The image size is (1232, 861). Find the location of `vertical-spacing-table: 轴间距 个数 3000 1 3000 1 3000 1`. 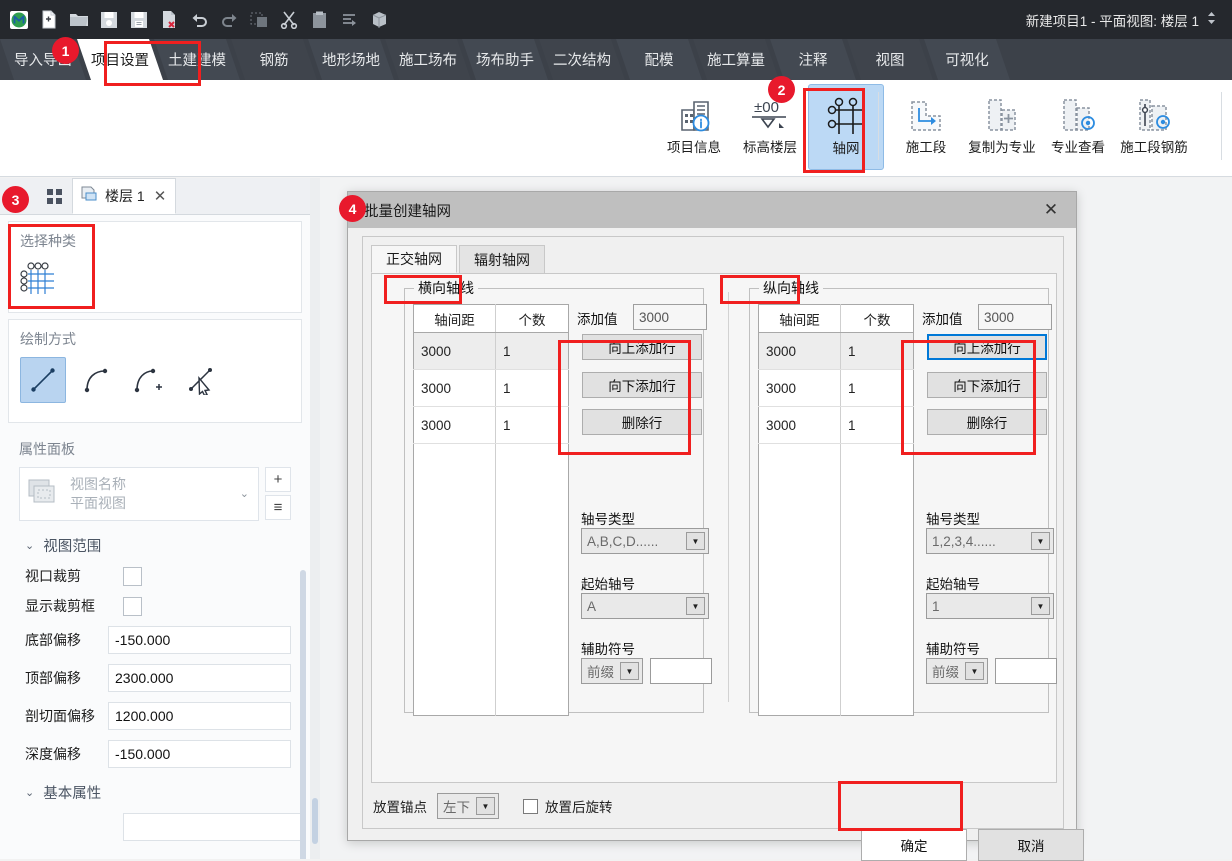

vertical-spacing-table: 轴间距 个数 3000 1 3000 1 3000 1 is located at coordinates (836, 510).